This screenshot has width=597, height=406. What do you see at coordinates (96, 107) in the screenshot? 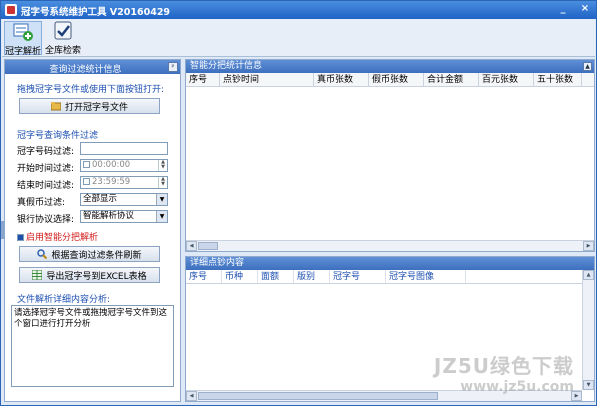
I see `open-file-label: 打开冠字号文件` at bounding box center [96, 107].